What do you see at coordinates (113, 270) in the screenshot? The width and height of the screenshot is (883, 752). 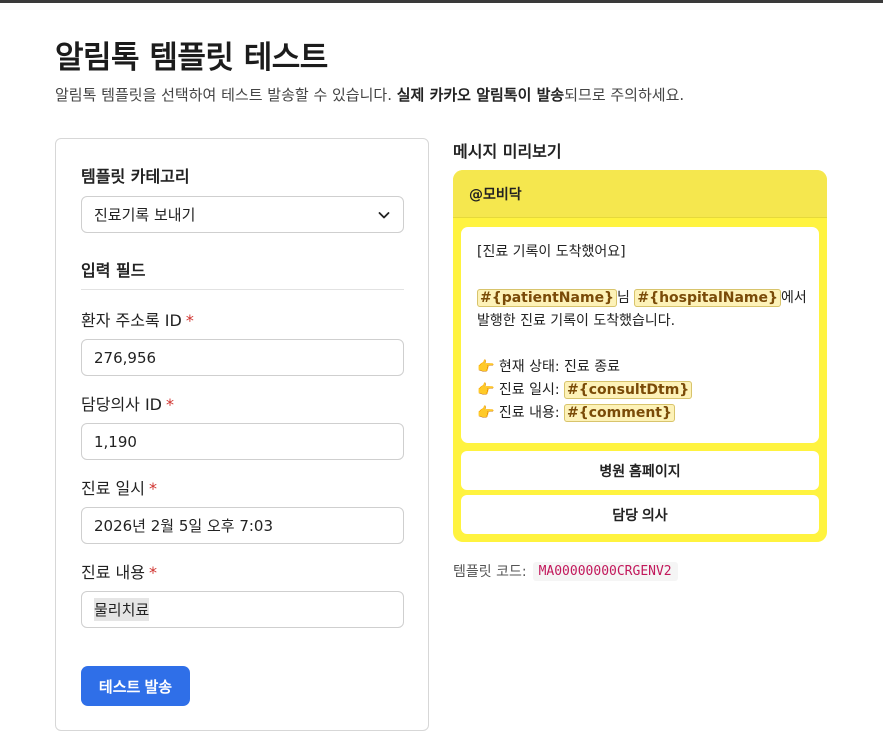 I see `input-section-label: 입력 필드` at bounding box center [113, 270].